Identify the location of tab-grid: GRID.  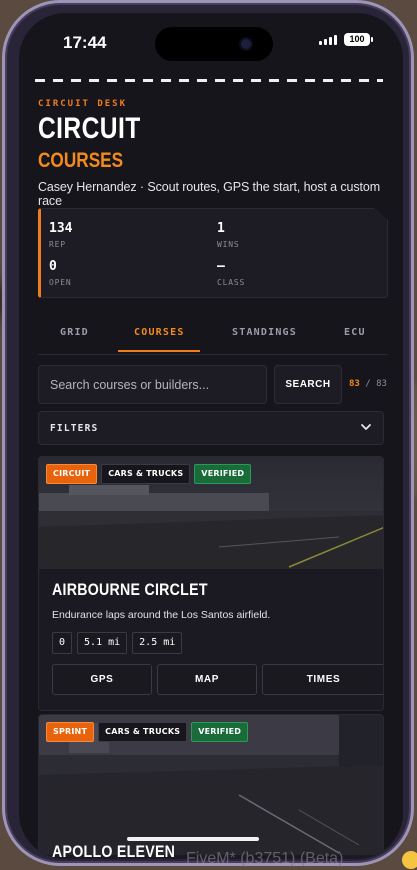
(74, 332).